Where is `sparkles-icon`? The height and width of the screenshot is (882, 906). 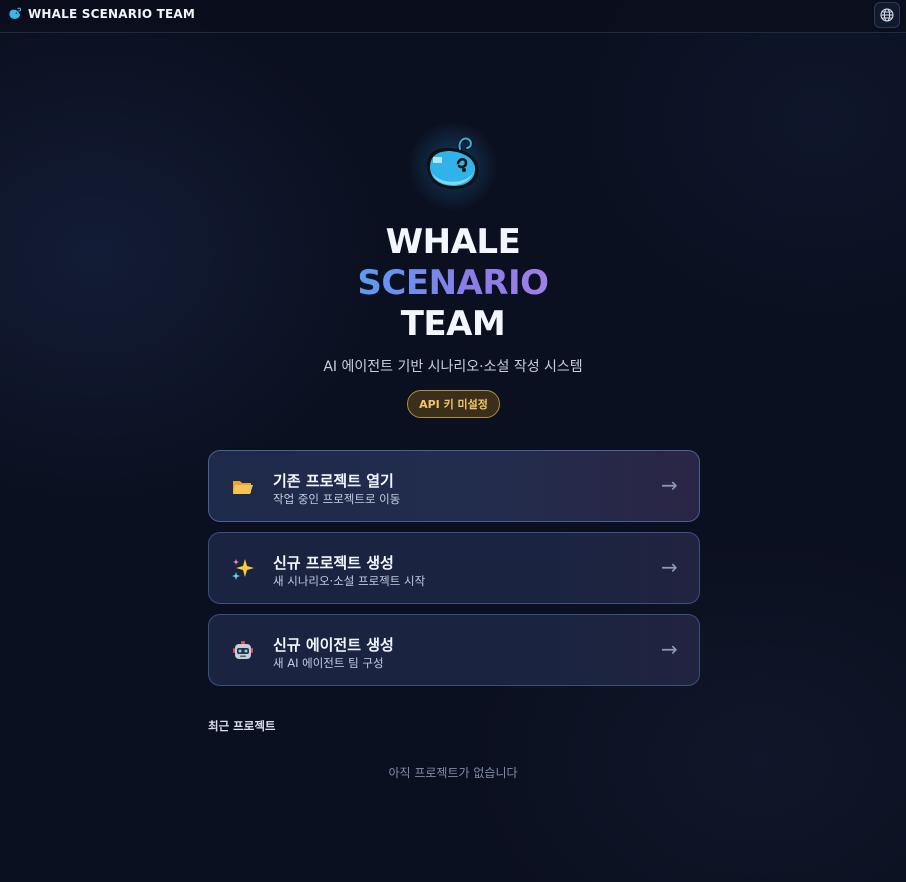
sparkles-icon is located at coordinates (243, 569).